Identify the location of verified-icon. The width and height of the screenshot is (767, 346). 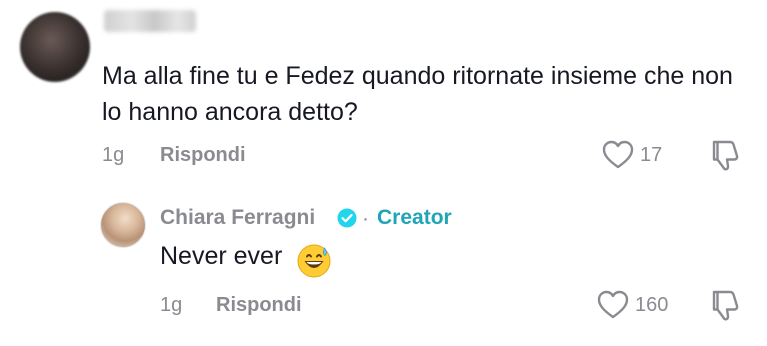
(347, 218).